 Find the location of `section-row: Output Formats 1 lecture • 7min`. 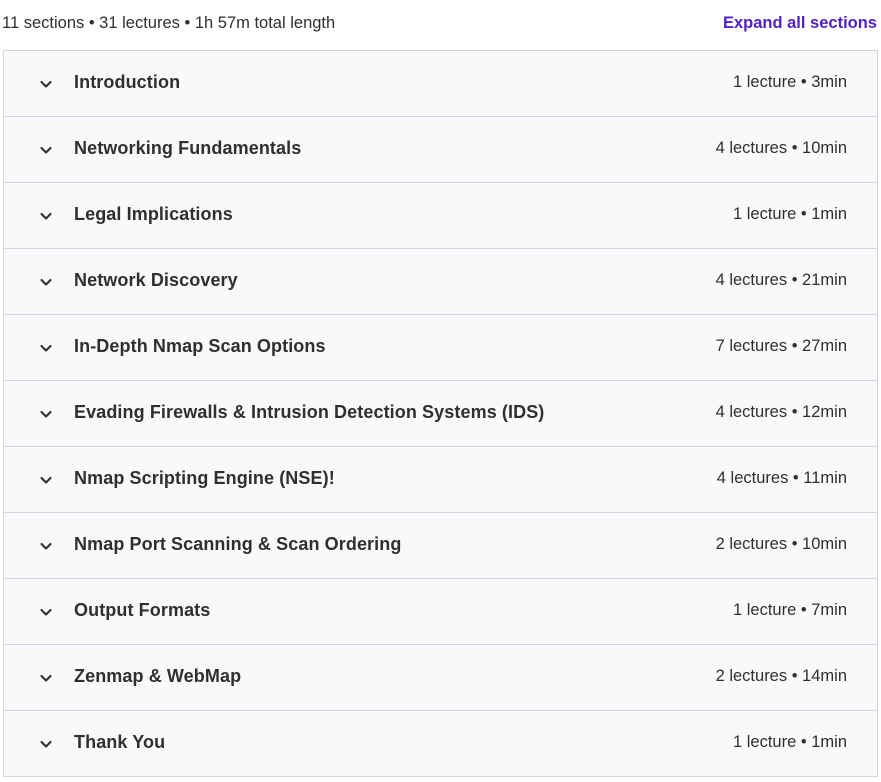

section-row: Output Formats 1 lecture • 7min is located at coordinates (440, 612).